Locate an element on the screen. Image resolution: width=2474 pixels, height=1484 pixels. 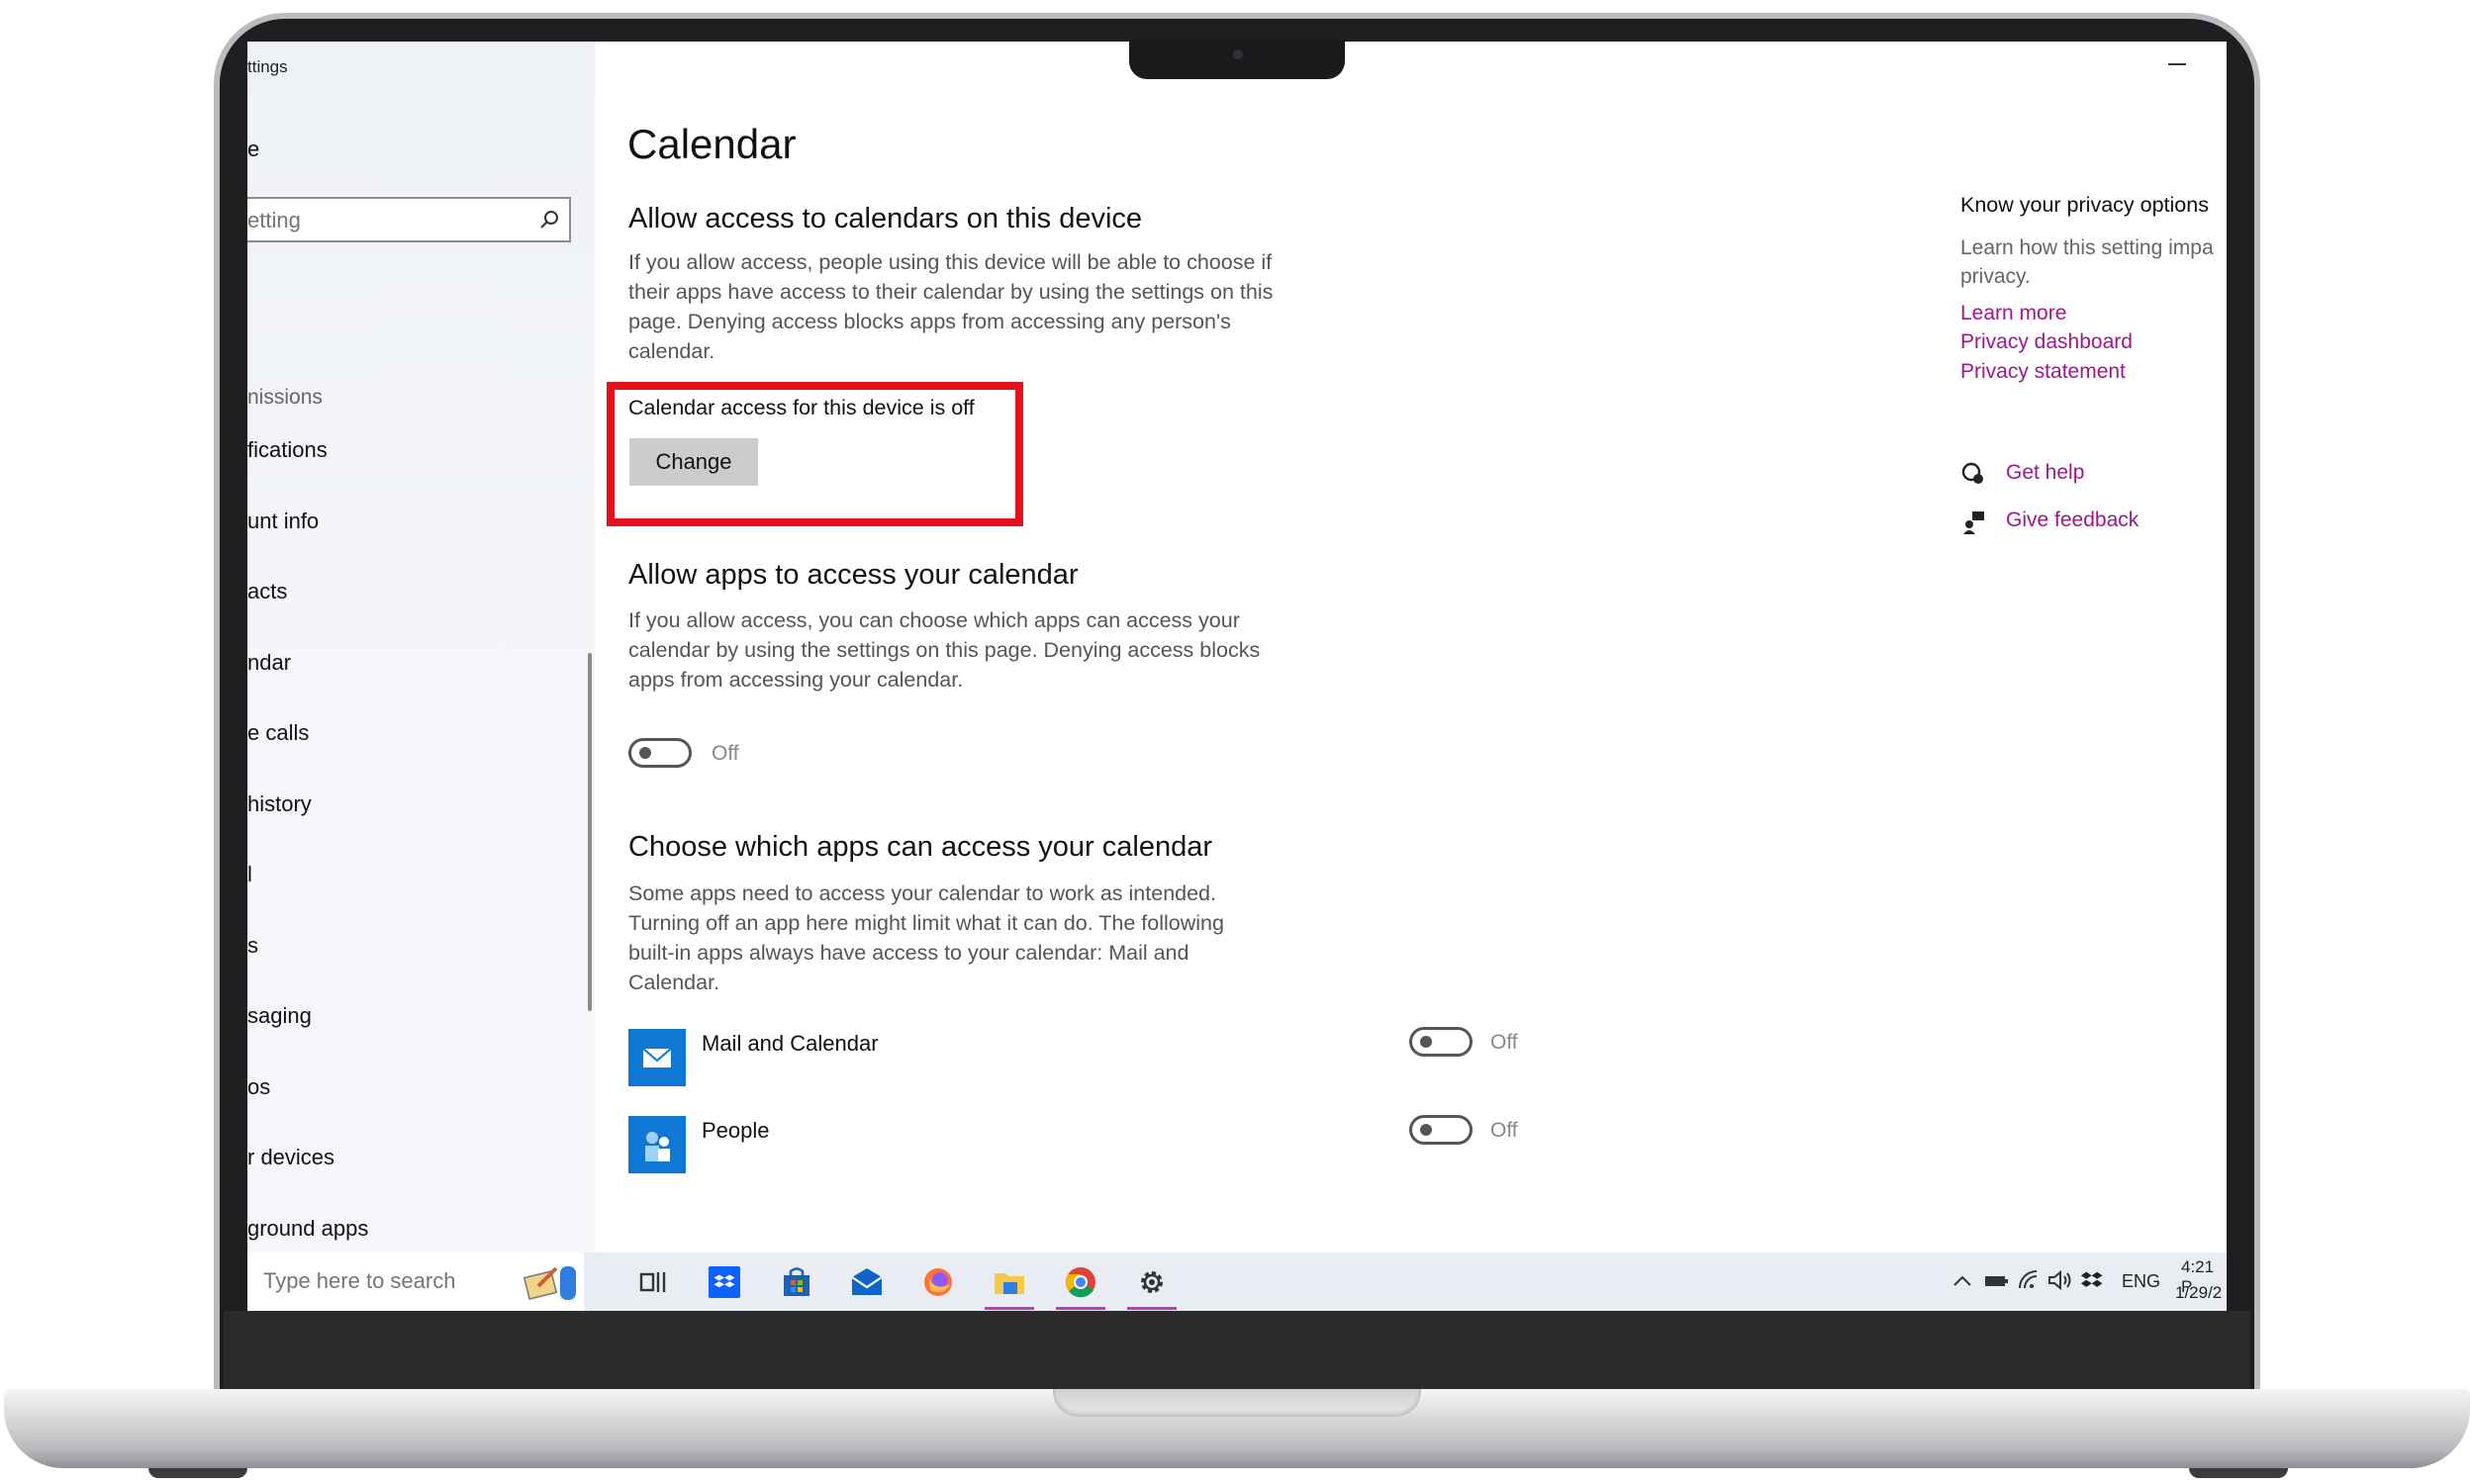
sidebar-home: e is located at coordinates (253, 149).